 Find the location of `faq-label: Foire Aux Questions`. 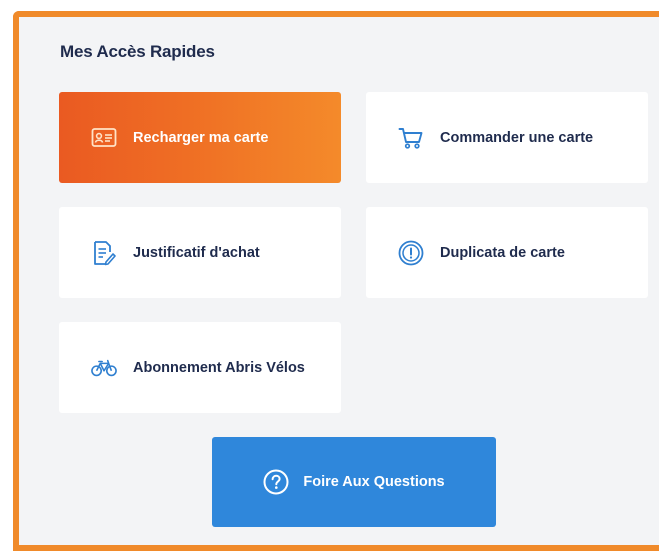

faq-label: Foire Aux Questions is located at coordinates (374, 482).